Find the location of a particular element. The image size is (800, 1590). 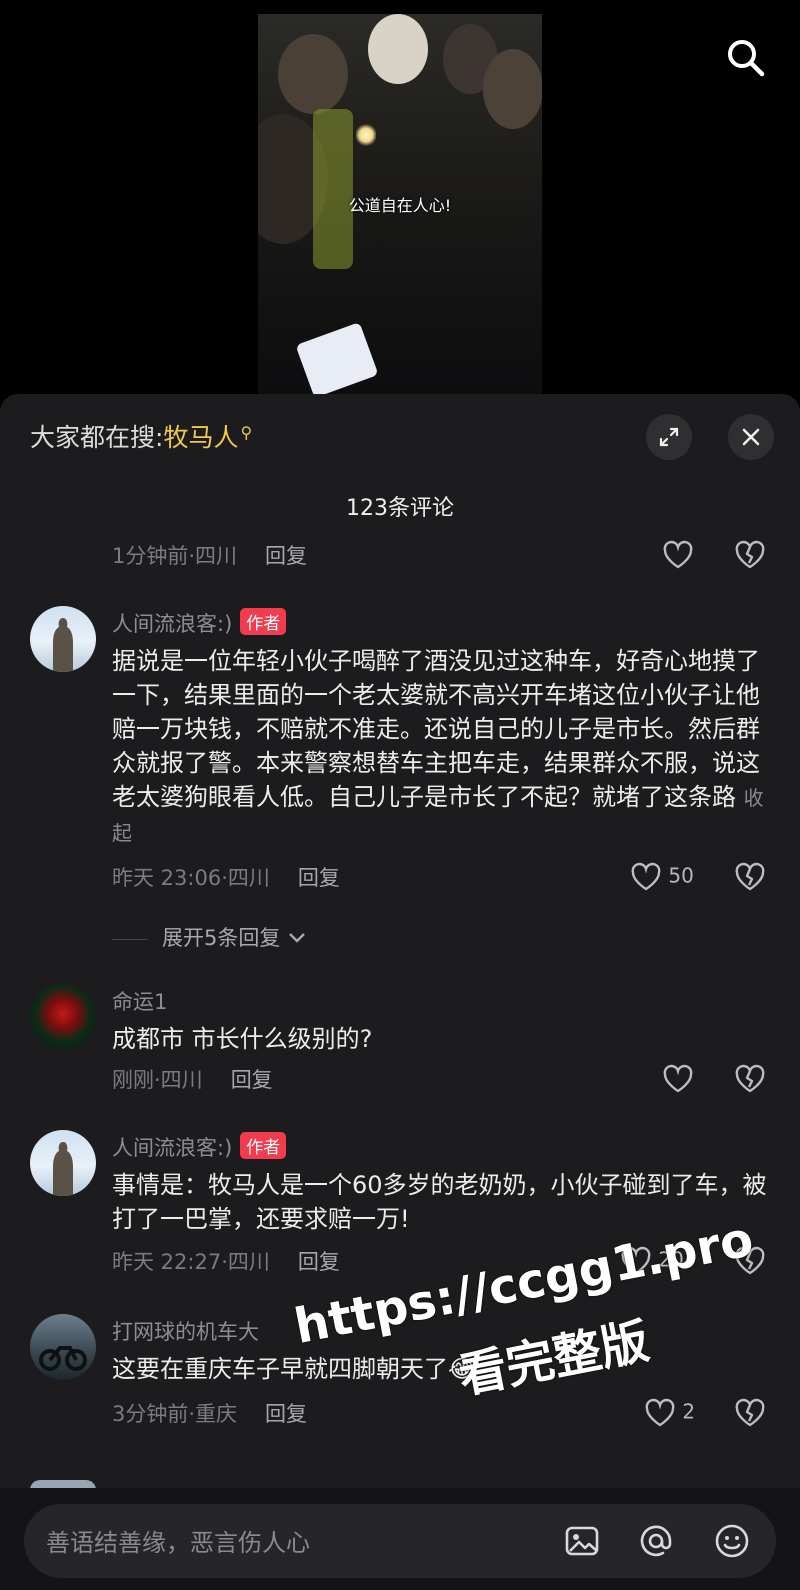

like-button: 2 is located at coordinates (669, 1413).